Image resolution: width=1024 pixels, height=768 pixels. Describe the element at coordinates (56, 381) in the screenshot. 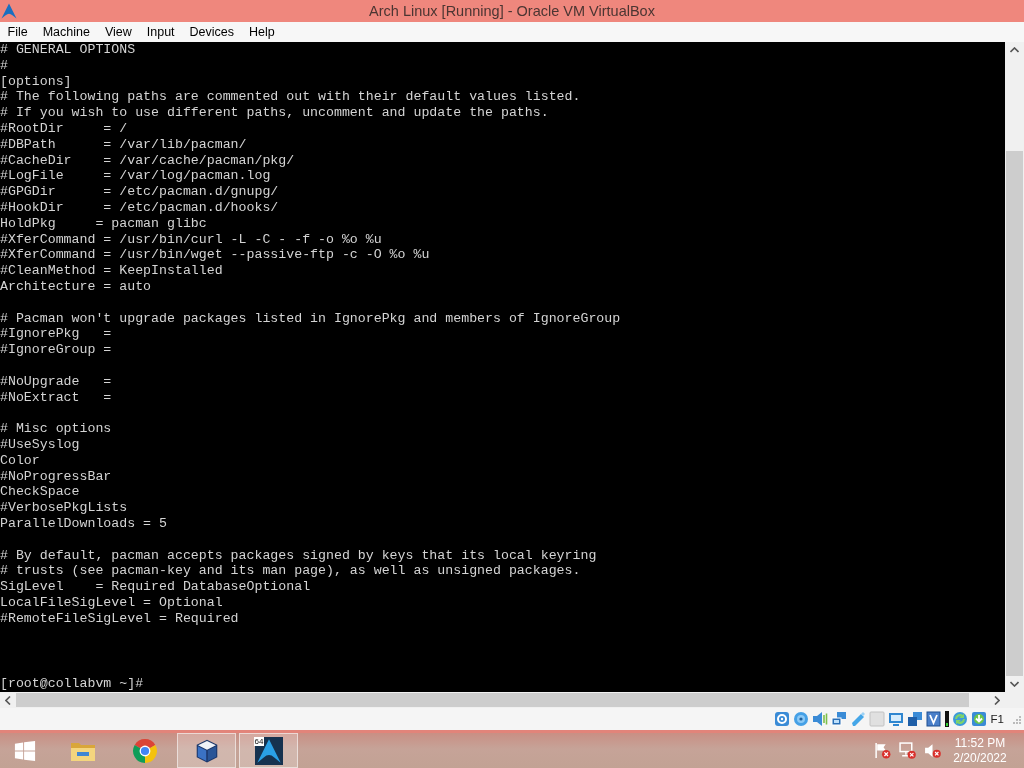

I see `terminal-line: #NoUpgrade =` at that location.